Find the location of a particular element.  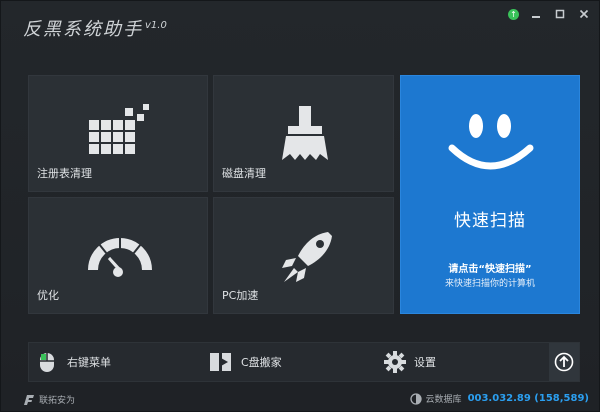

context-menu-button: 右键菜单 is located at coordinates (74, 362).